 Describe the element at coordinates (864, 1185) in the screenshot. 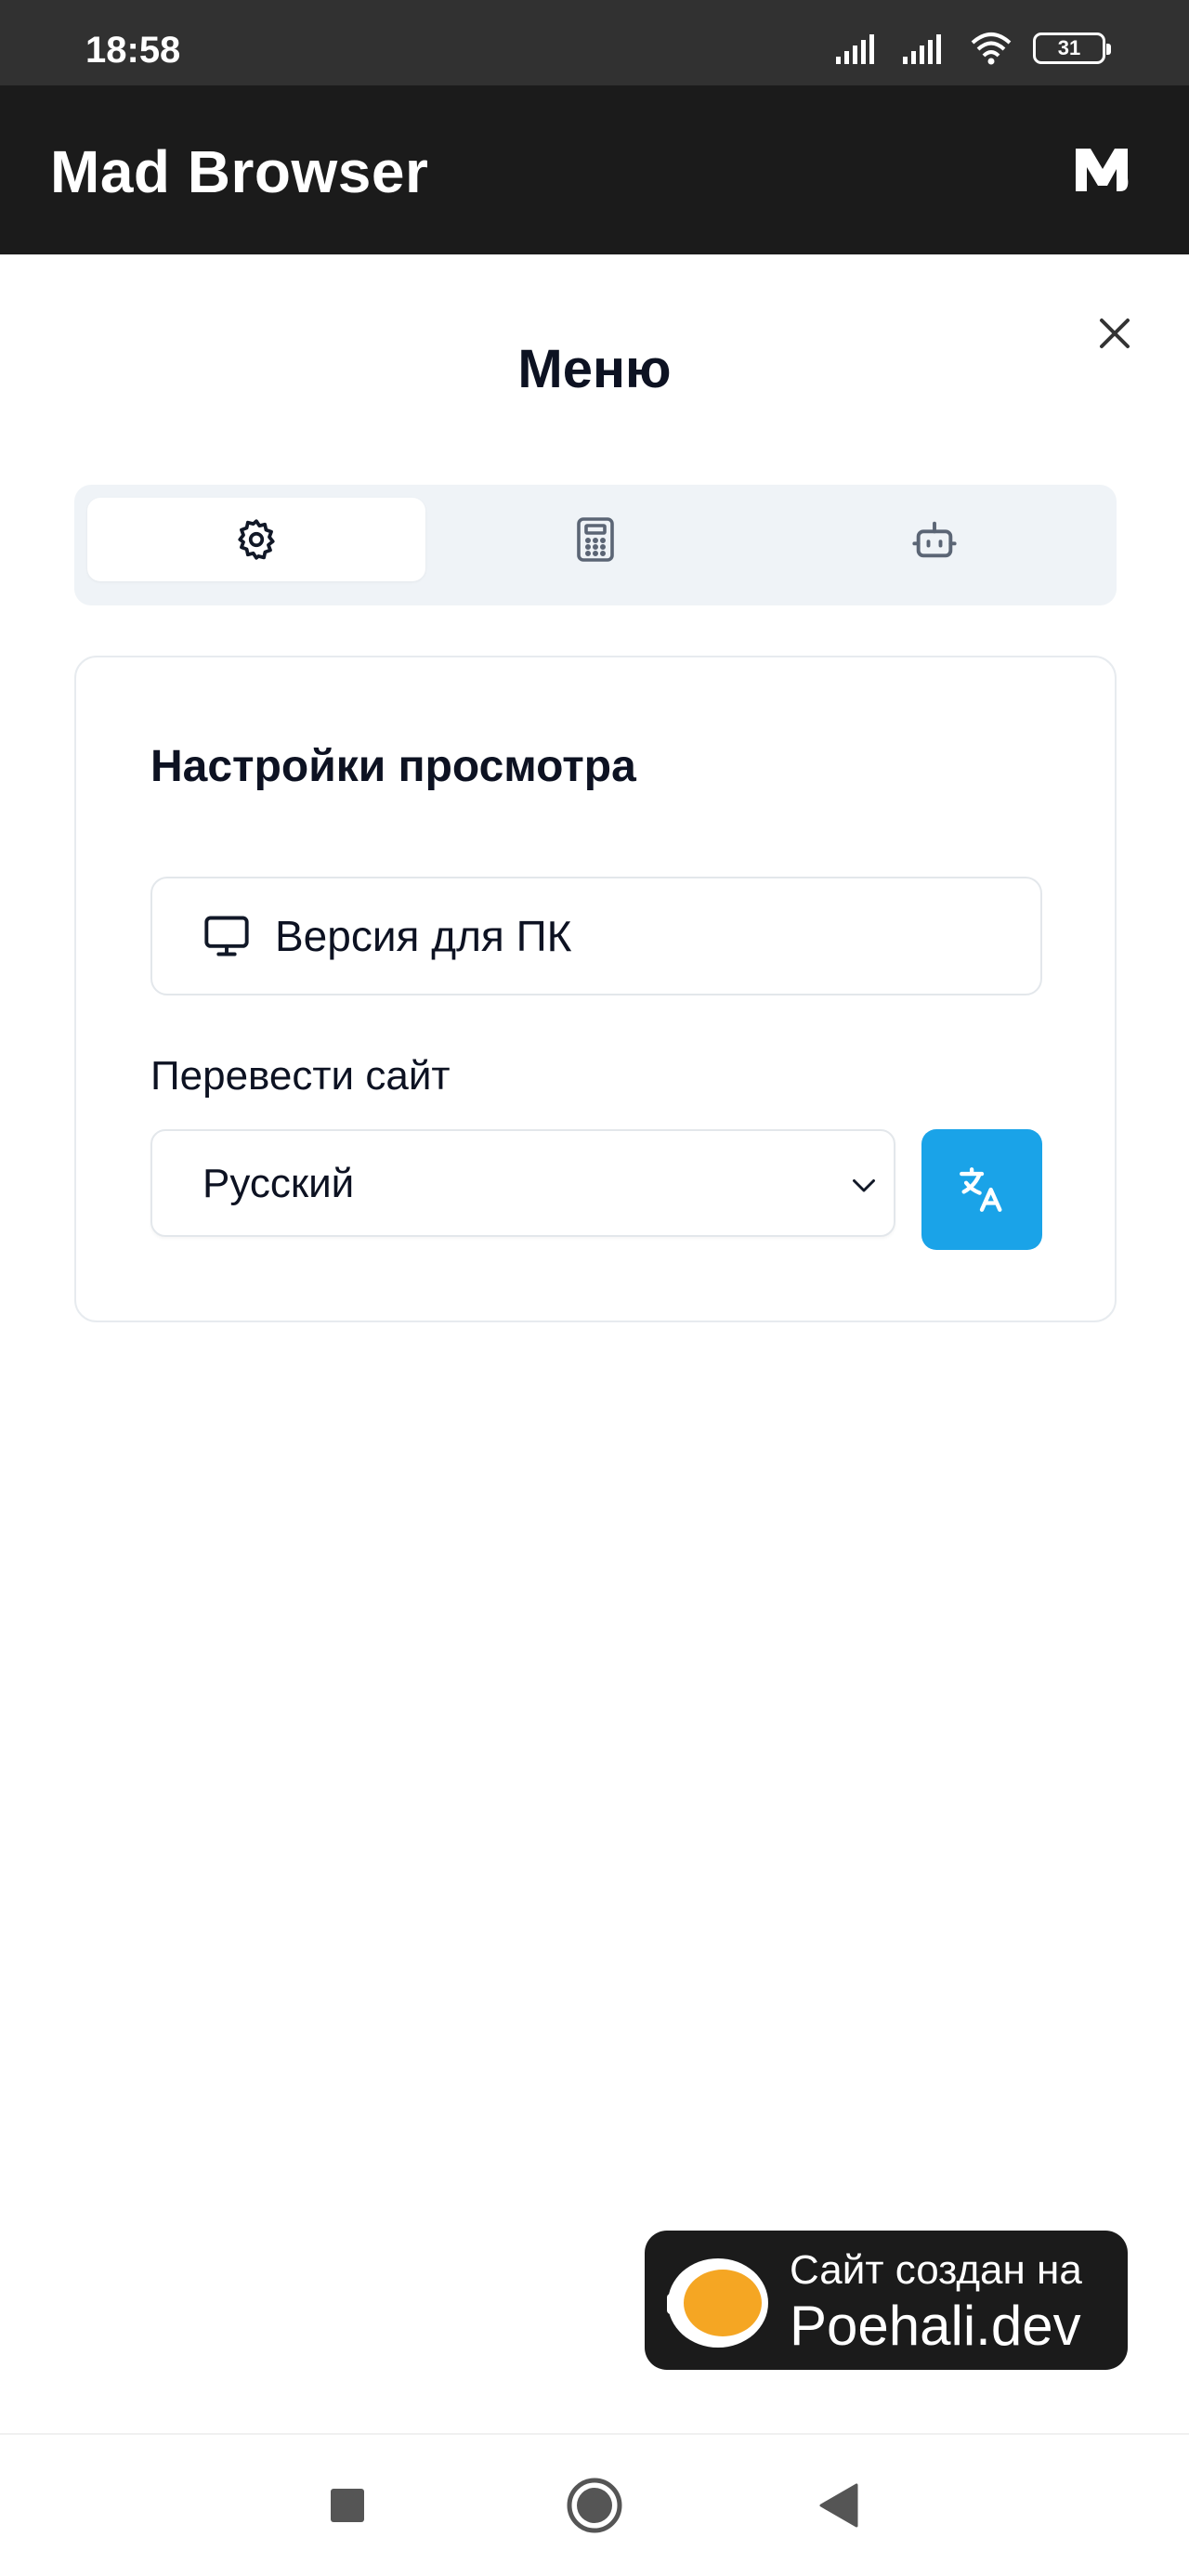

I see `chevron-down-icon` at that location.